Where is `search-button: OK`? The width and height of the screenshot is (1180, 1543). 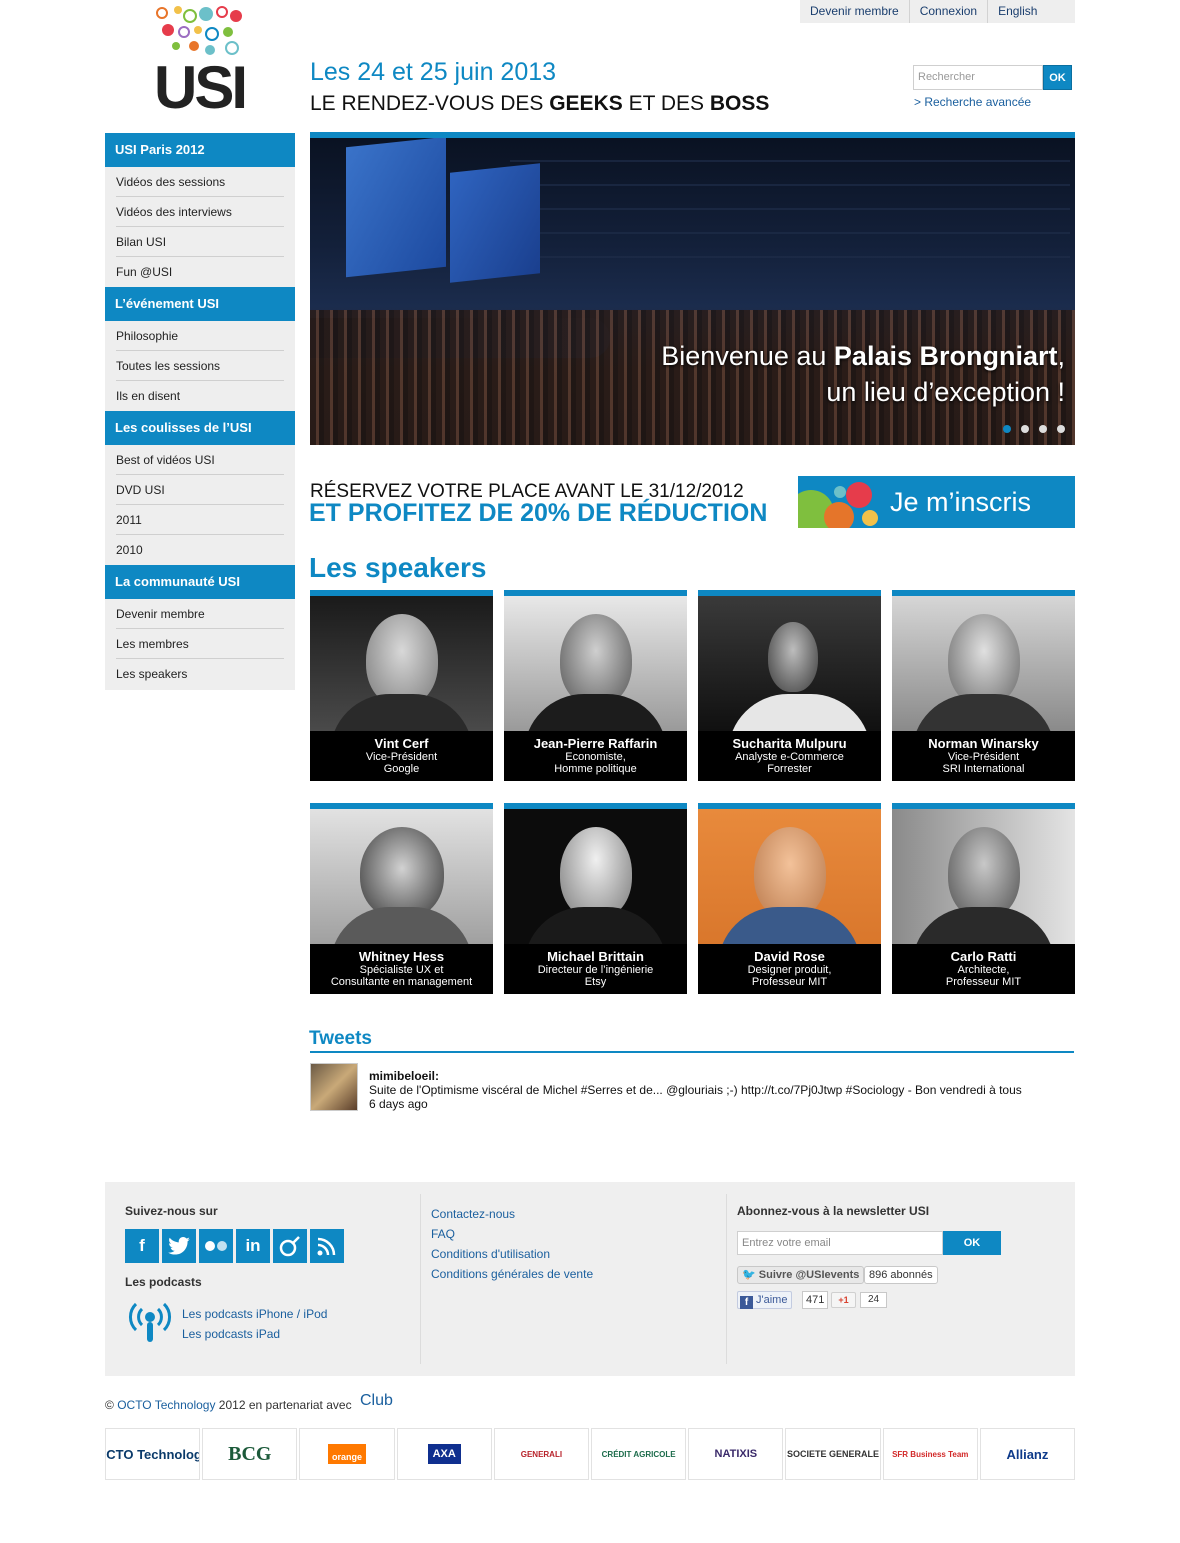
search-button: OK is located at coordinates (1057, 77).